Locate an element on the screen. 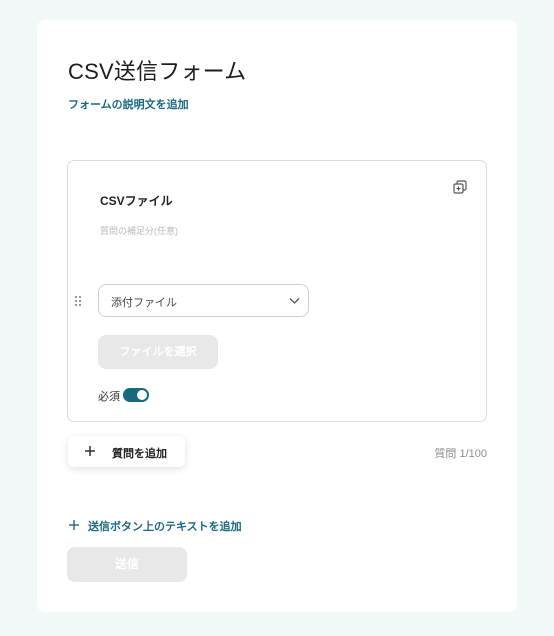 Image resolution: width=554 pixels, height=636 pixels. toggle-knob is located at coordinates (142, 395).